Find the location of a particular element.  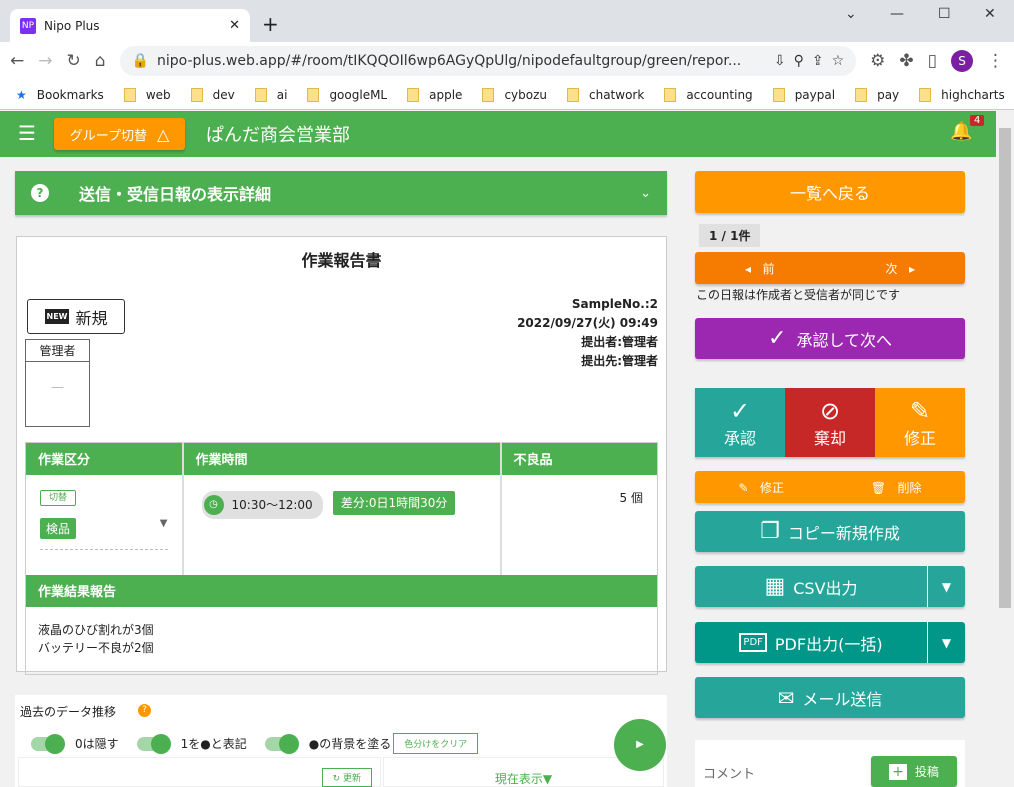

approve-next-button: ✓ 承認して次へ is located at coordinates (830, 338).